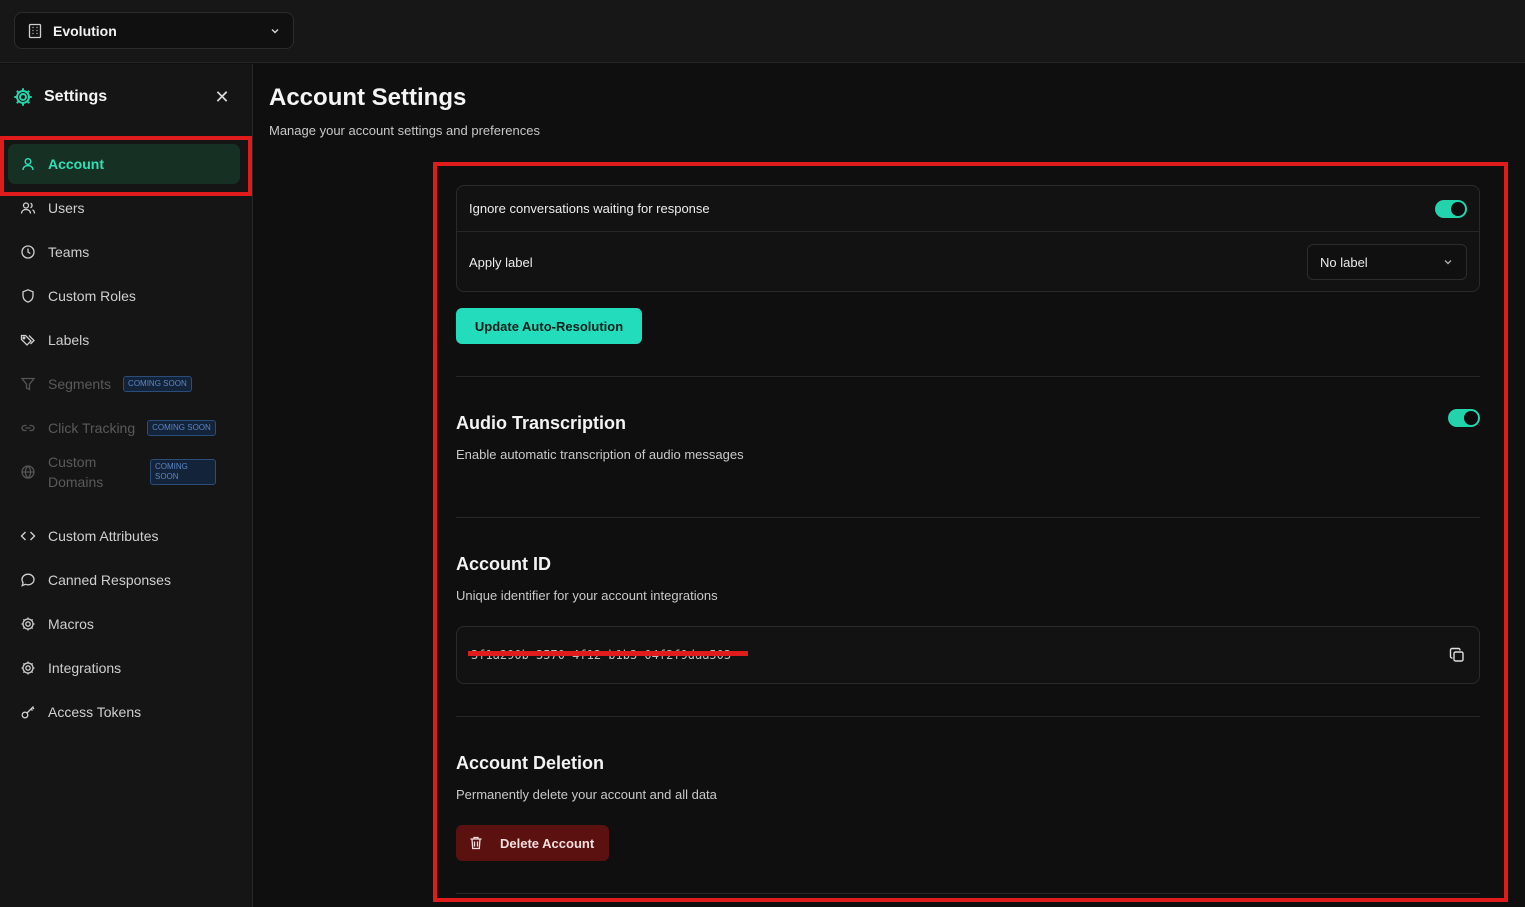  What do you see at coordinates (222, 97) in the screenshot?
I see `close-icon: ✕` at bounding box center [222, 97].